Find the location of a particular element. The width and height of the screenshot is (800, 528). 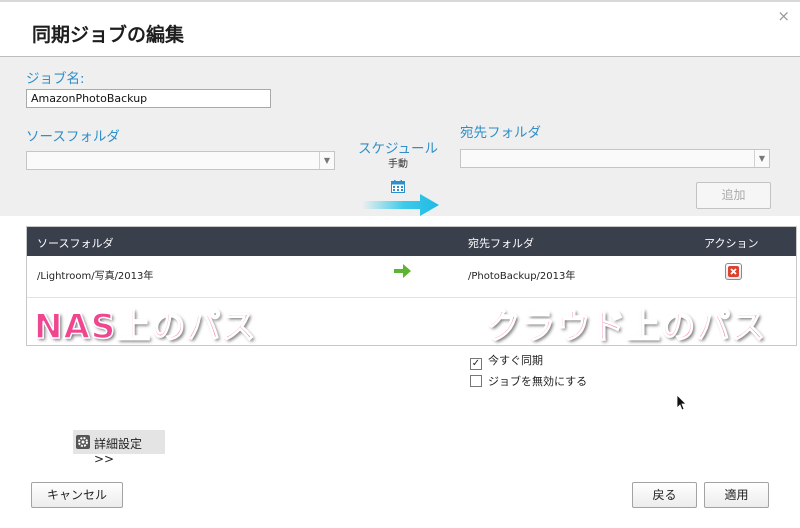

schedule-label: スケジュール is located at coordinates (398, 149).